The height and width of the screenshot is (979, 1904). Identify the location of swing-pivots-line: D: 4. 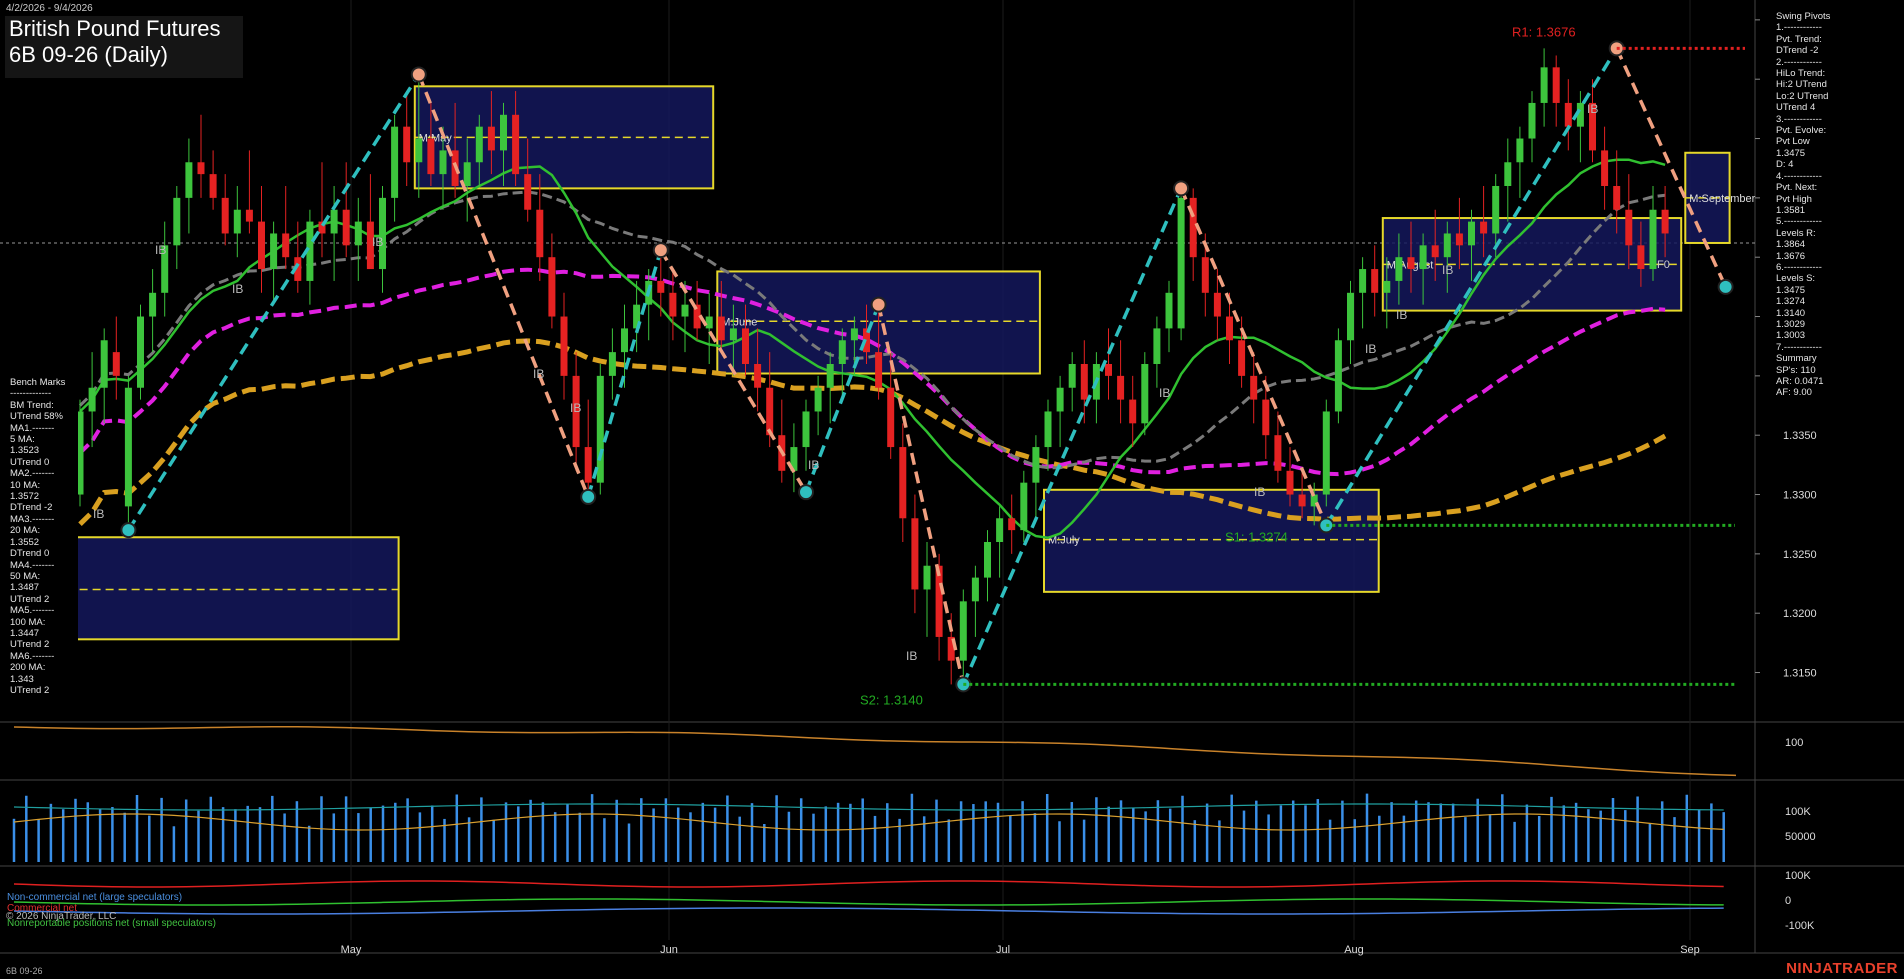
(1785, 165).